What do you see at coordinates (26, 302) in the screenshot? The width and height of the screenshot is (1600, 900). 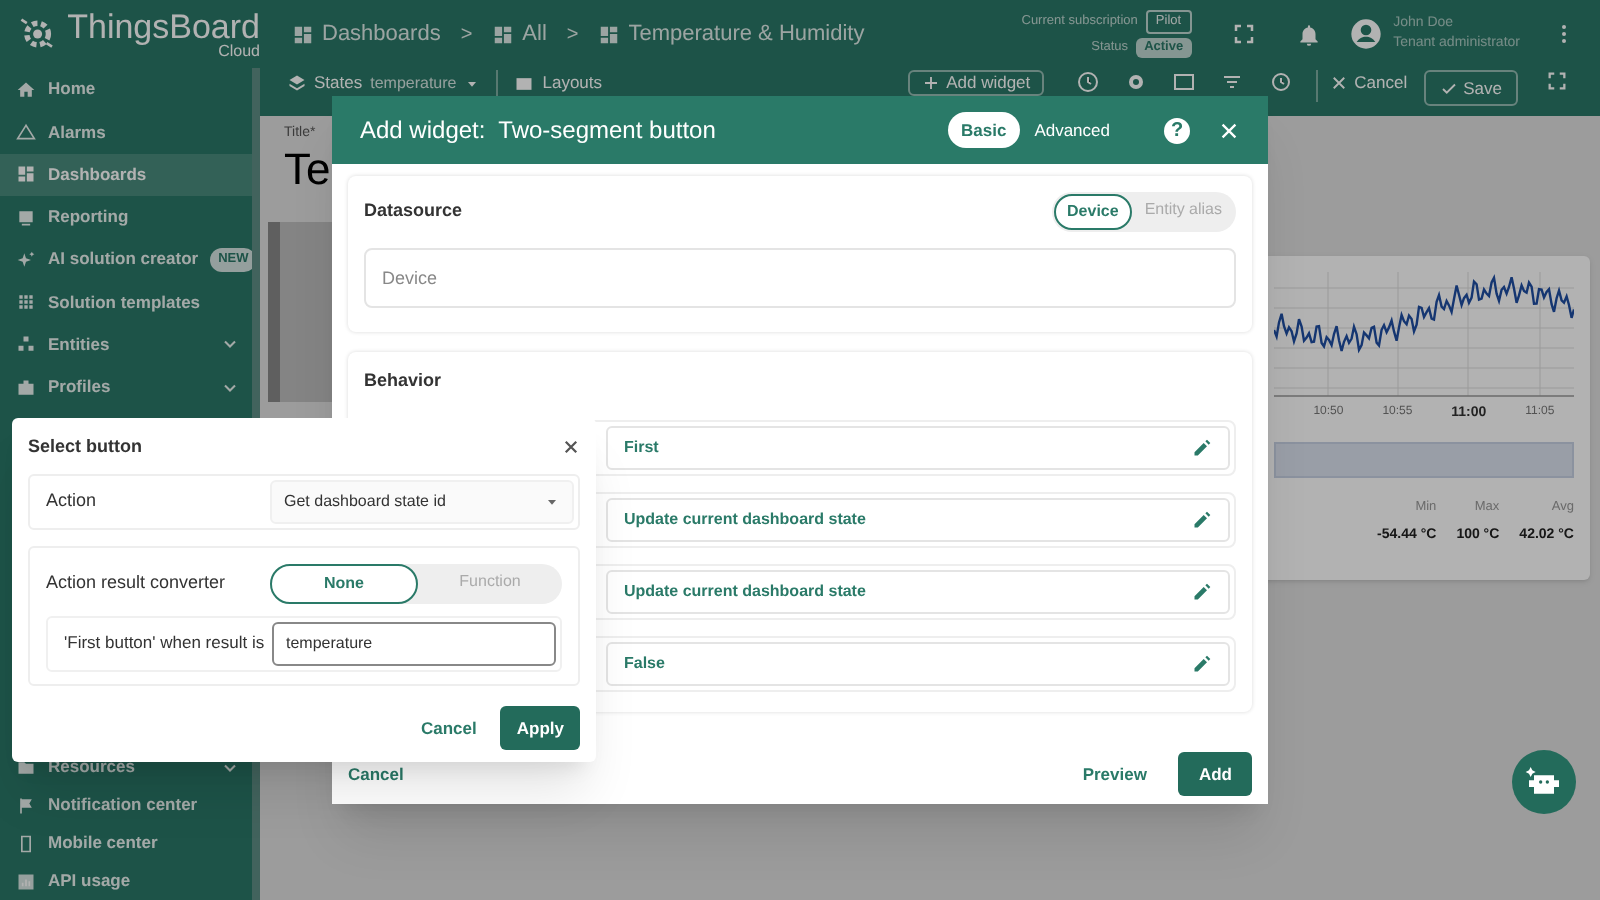 I see `apps-icon` at bounding box center [26, 302].